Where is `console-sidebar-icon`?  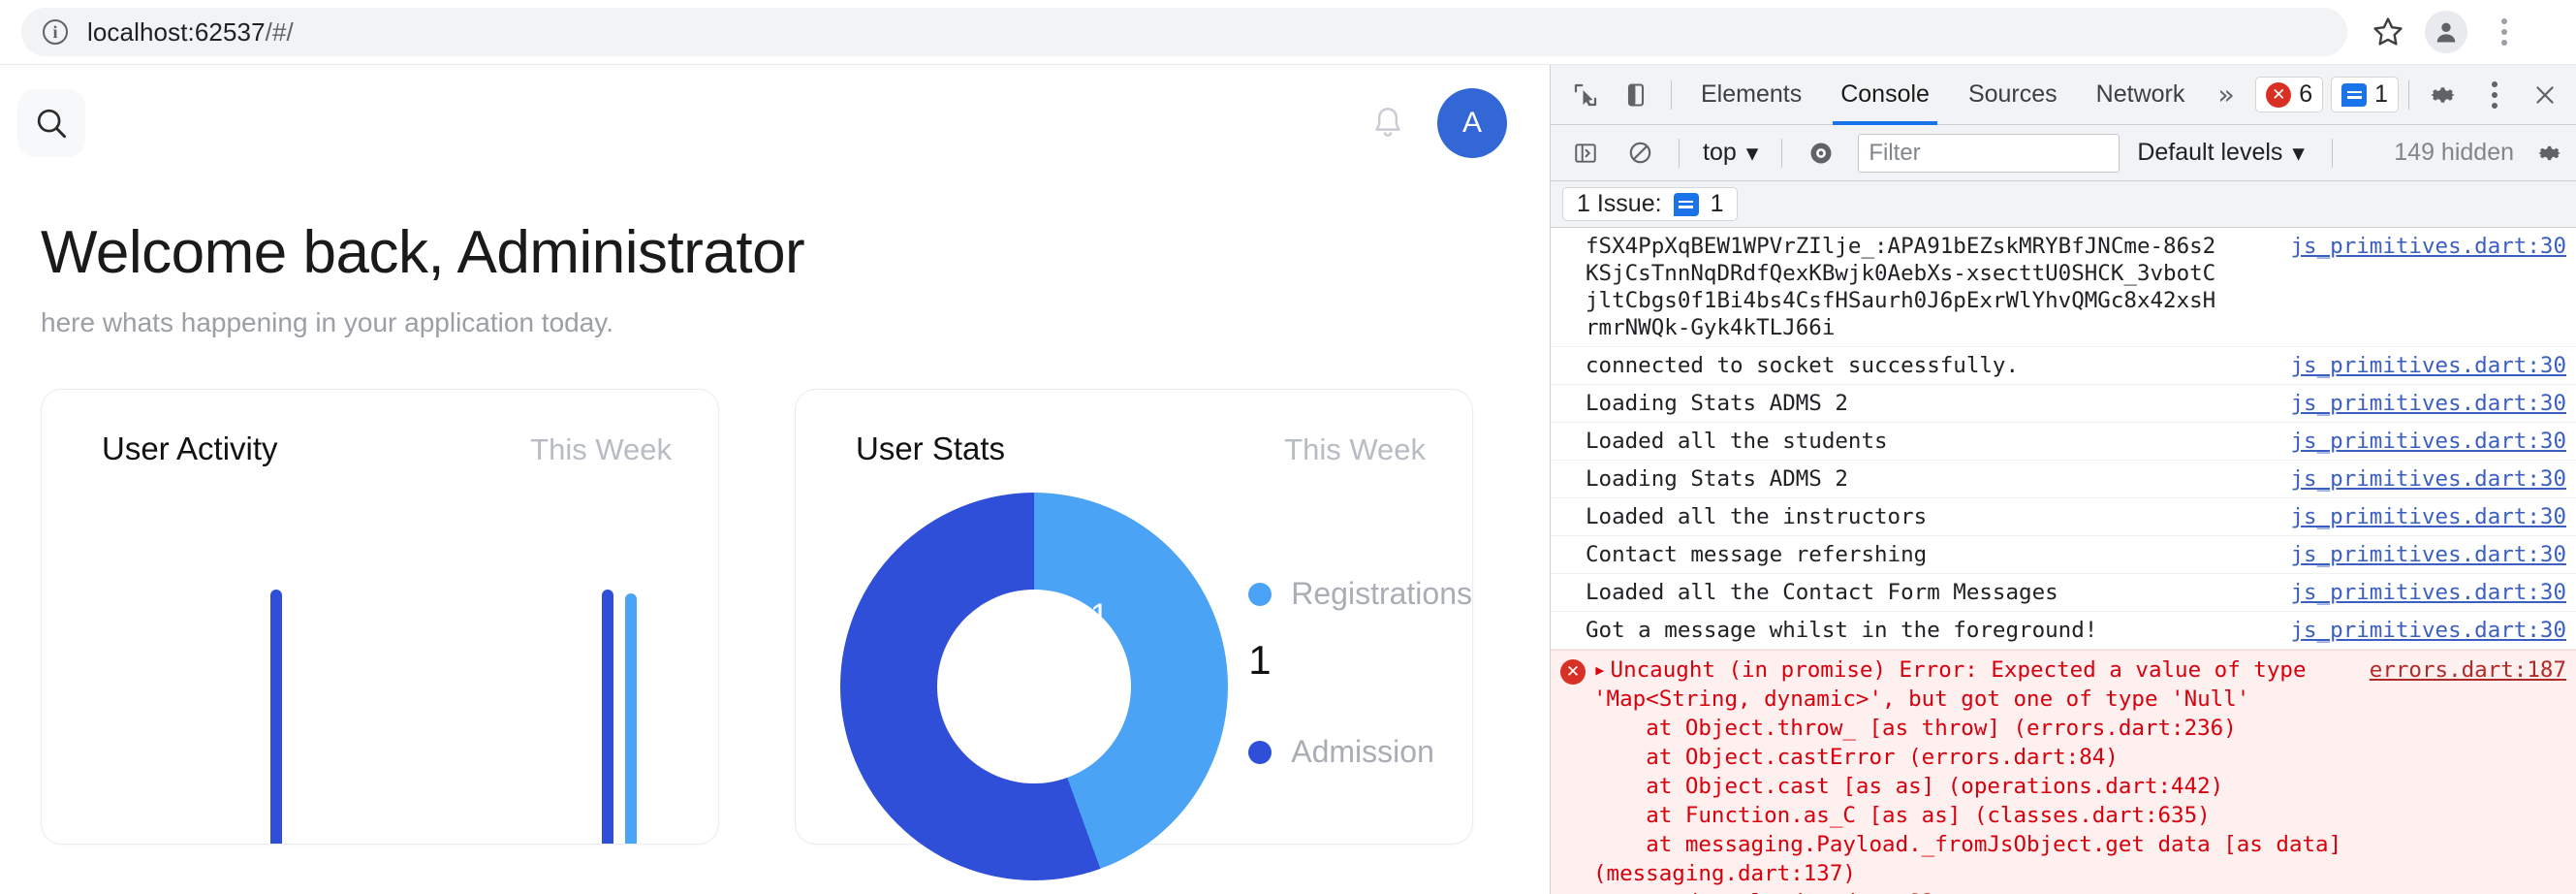 console-sidebar-icon is located at coordinates (1585, 153).